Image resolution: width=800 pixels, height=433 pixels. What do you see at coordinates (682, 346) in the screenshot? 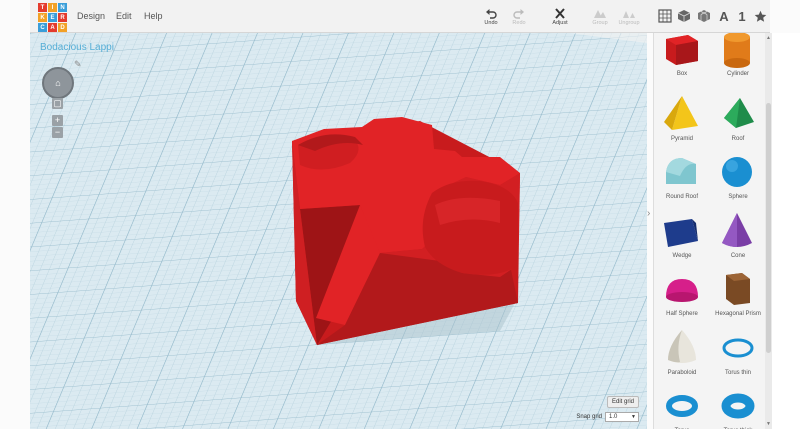
I see `paraboloid-icon` at bounding box center [682, 346].